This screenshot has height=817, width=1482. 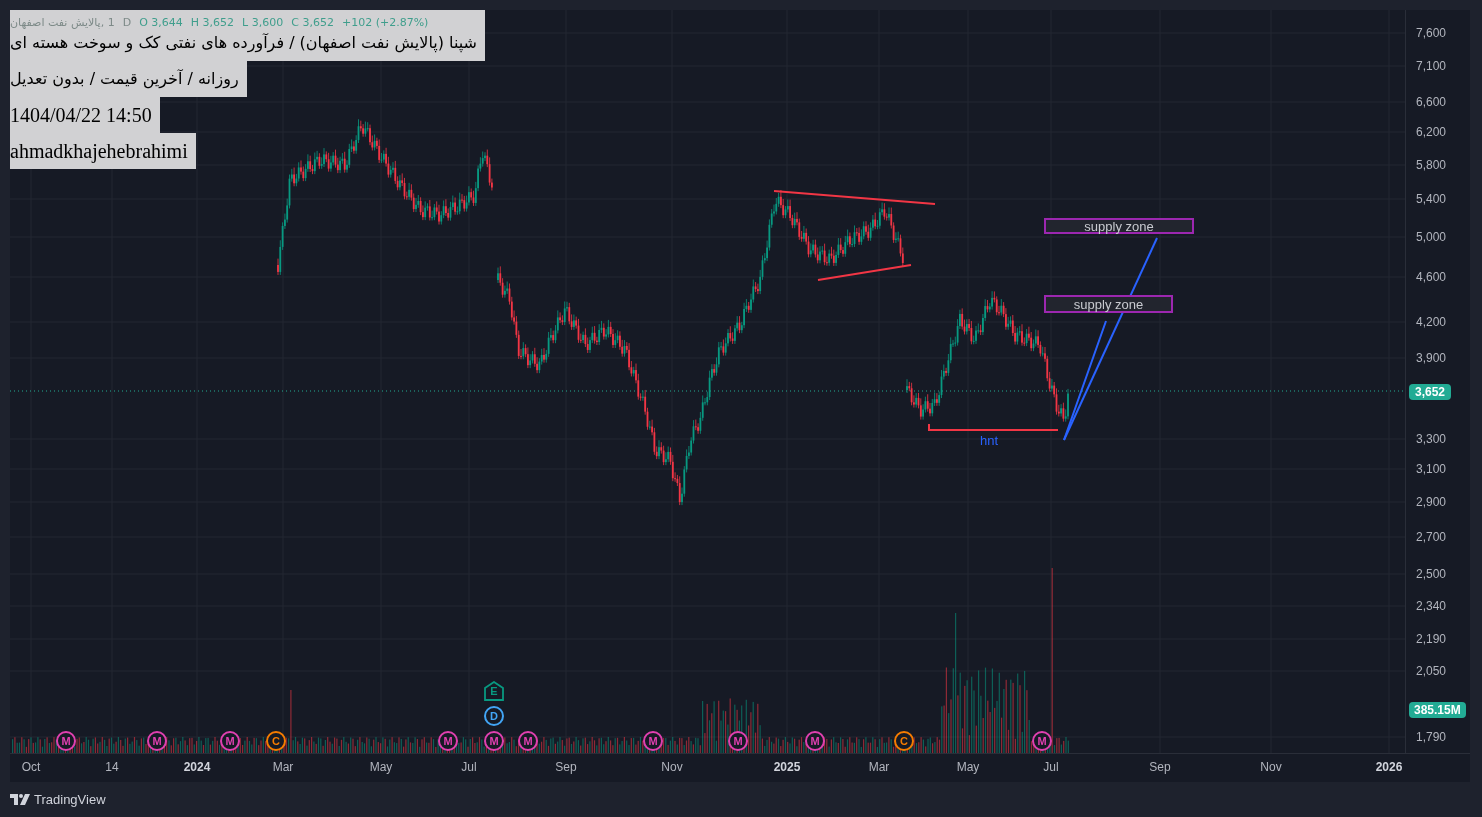 What do you see at coordinates (99, 151) in the screenshot?
I see `header-text: ahmadkhajehebrahimi` at bounding box center [99, 151].